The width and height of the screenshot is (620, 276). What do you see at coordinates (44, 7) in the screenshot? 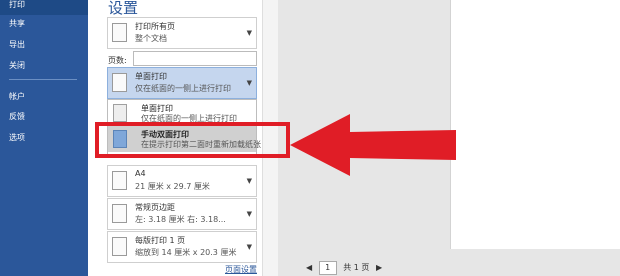
I see `nav-item-print: 打印` at bounding box center [44, 7].